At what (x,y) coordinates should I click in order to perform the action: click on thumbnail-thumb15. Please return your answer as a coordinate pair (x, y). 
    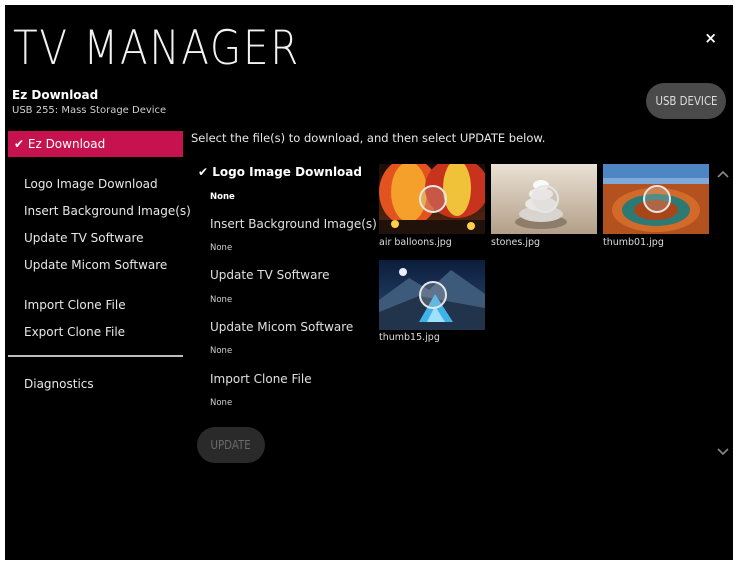
    Looking at the image, I should click on (432, 295).